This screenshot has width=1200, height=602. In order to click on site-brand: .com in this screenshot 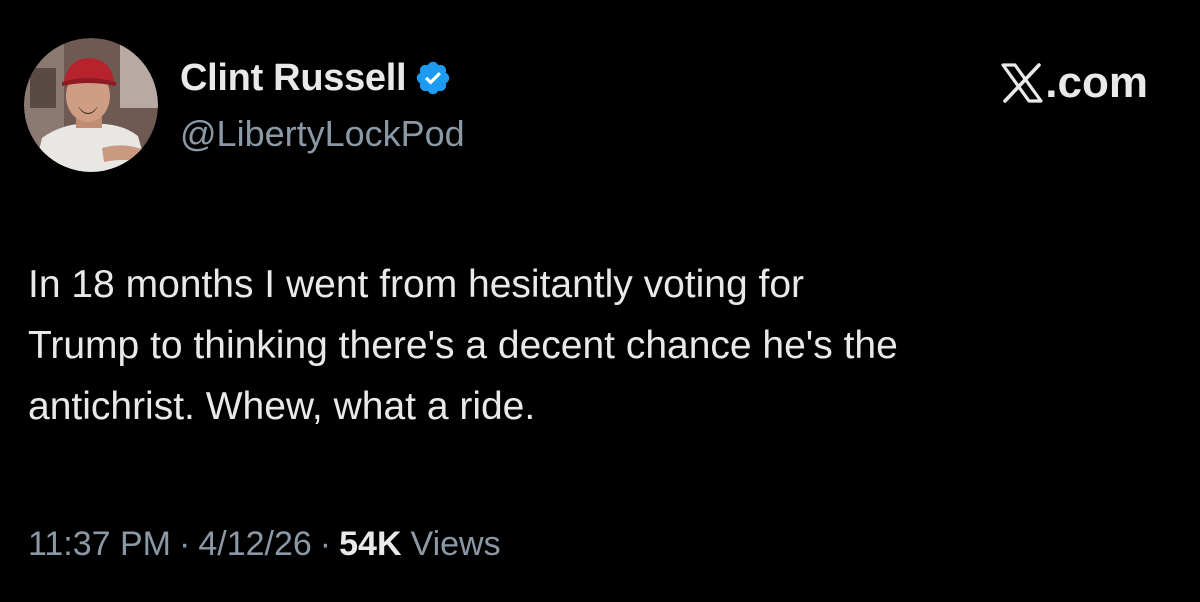, I will do `click(1074, 83)`.